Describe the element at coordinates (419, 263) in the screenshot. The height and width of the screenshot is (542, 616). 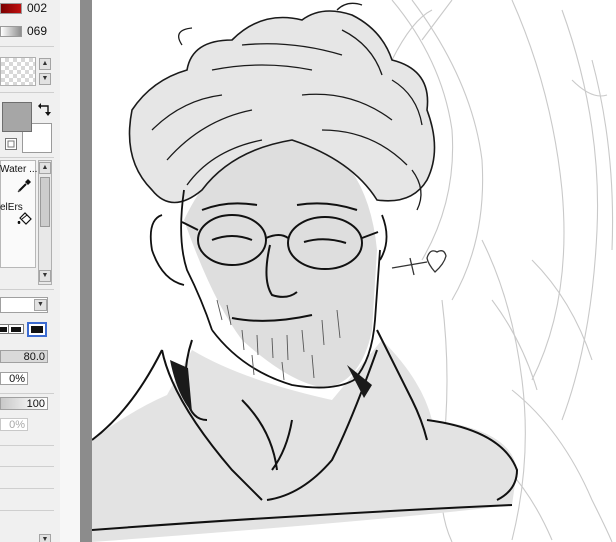
I see `heart-doodle` at that location.